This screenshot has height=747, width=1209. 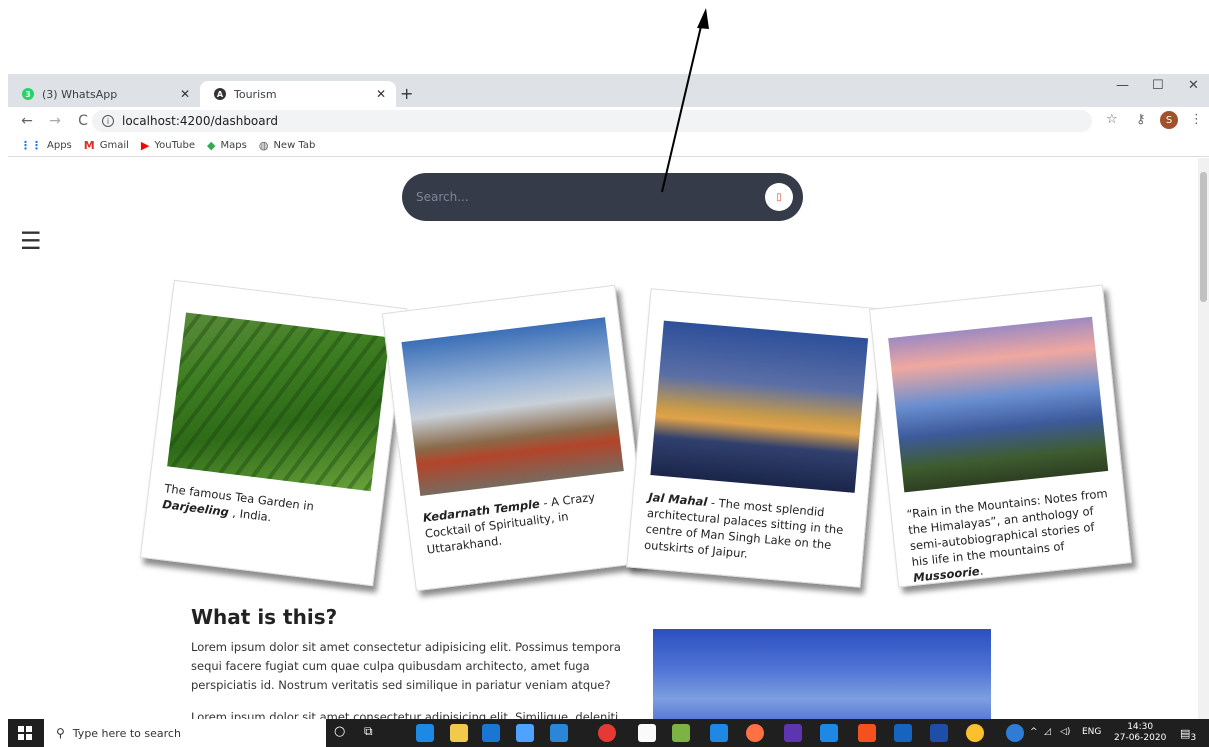 What do you see at coordinates (903, 733) in the screenshot?
I see `word-icon` at bounding box center [903, 733].